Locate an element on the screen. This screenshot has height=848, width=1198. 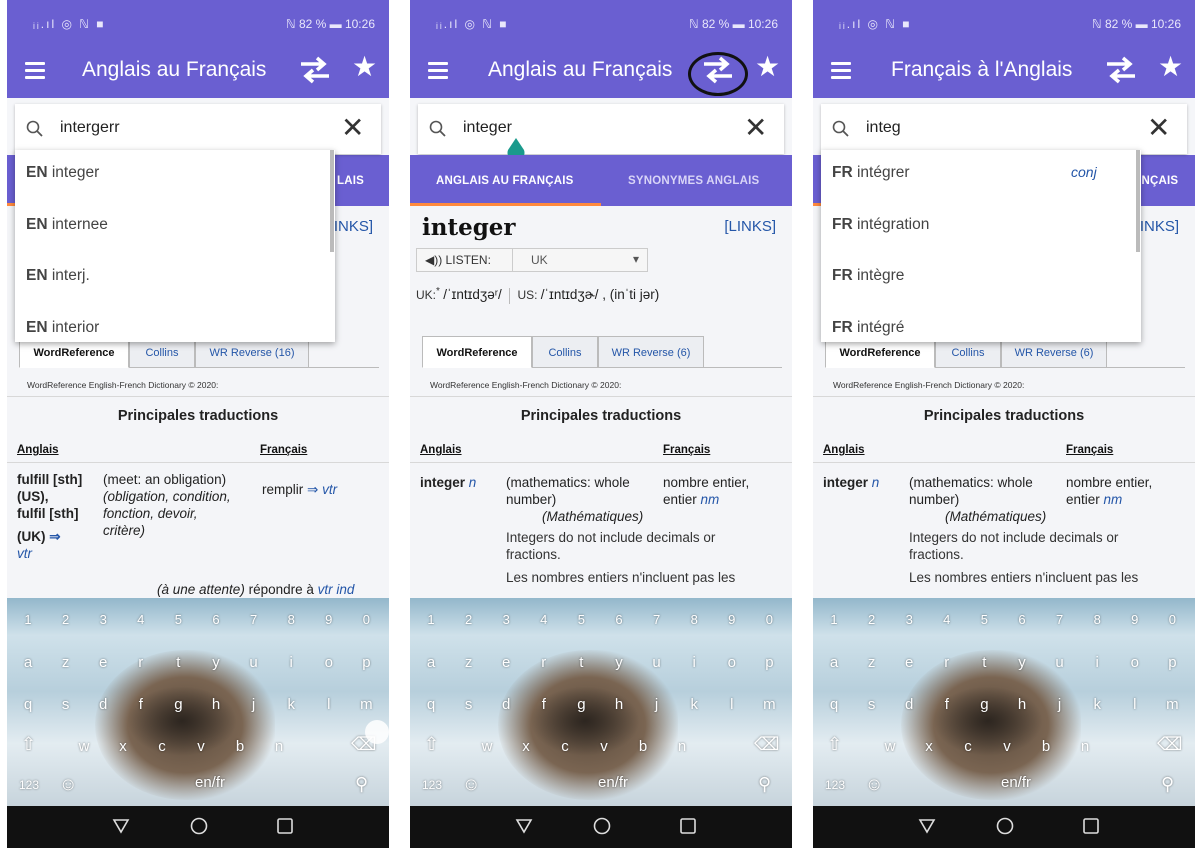
search-input: integer is located at coordinates (487, 128).